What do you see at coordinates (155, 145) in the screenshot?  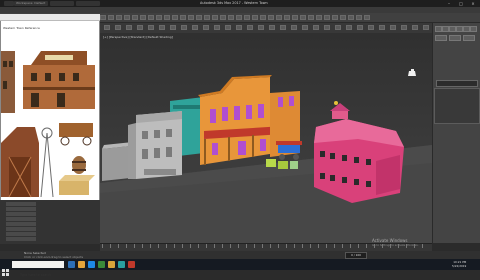 I see `grey-bank` at bounding box center [155, 145].